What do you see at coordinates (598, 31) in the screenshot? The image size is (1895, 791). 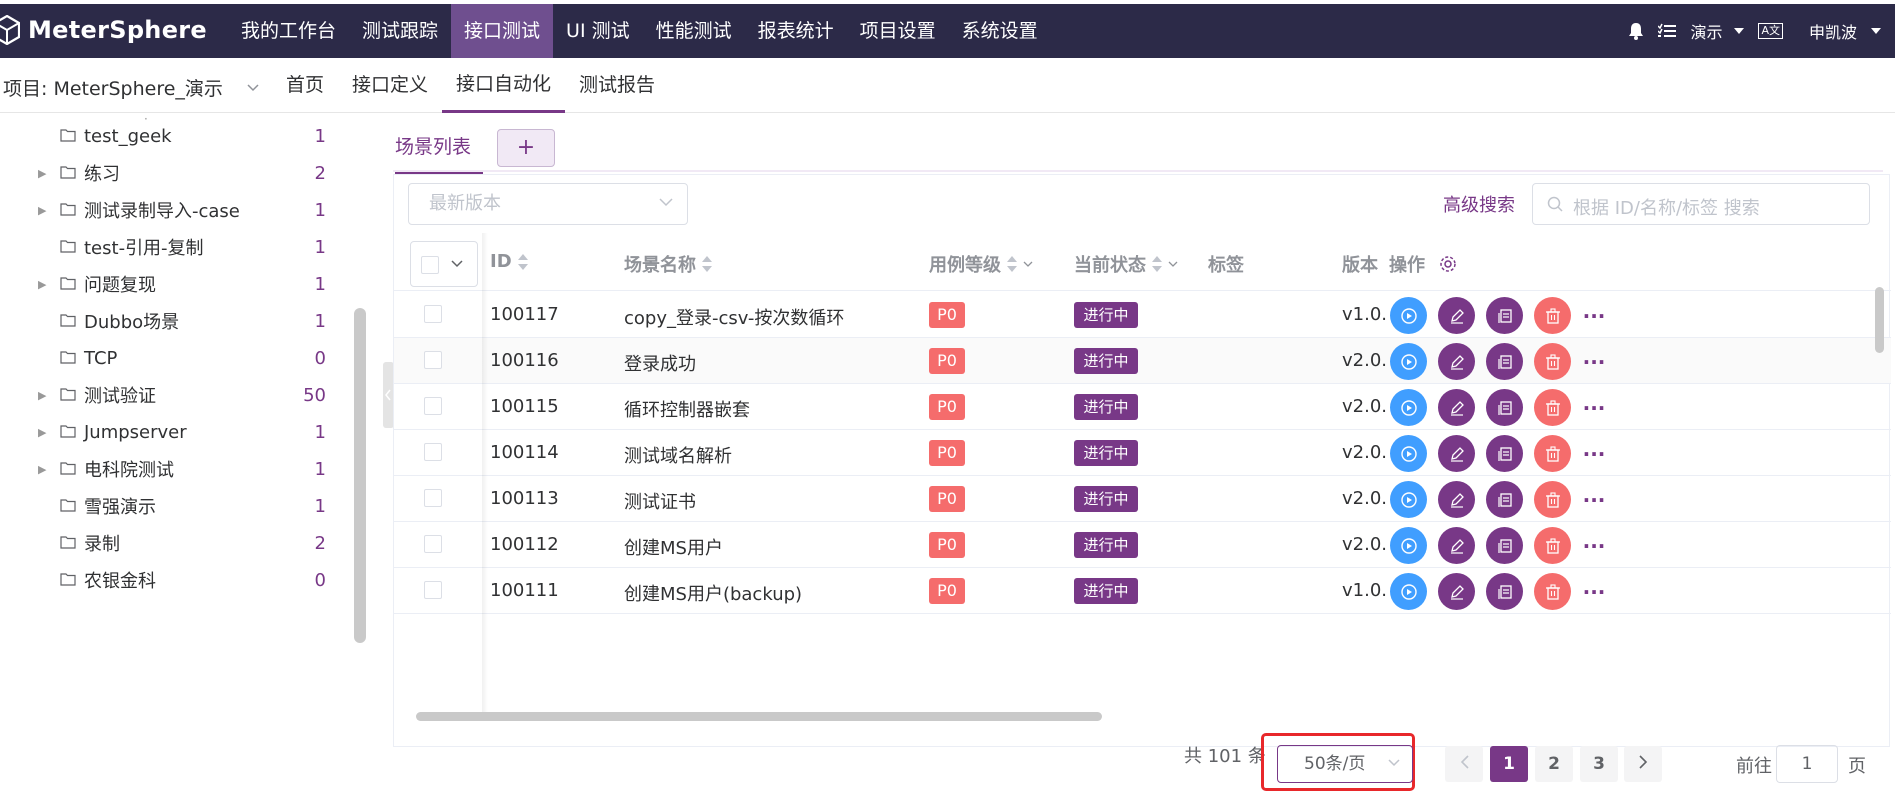 I see `main-nav-item: UI 测试` at bounding box center [598, 31].